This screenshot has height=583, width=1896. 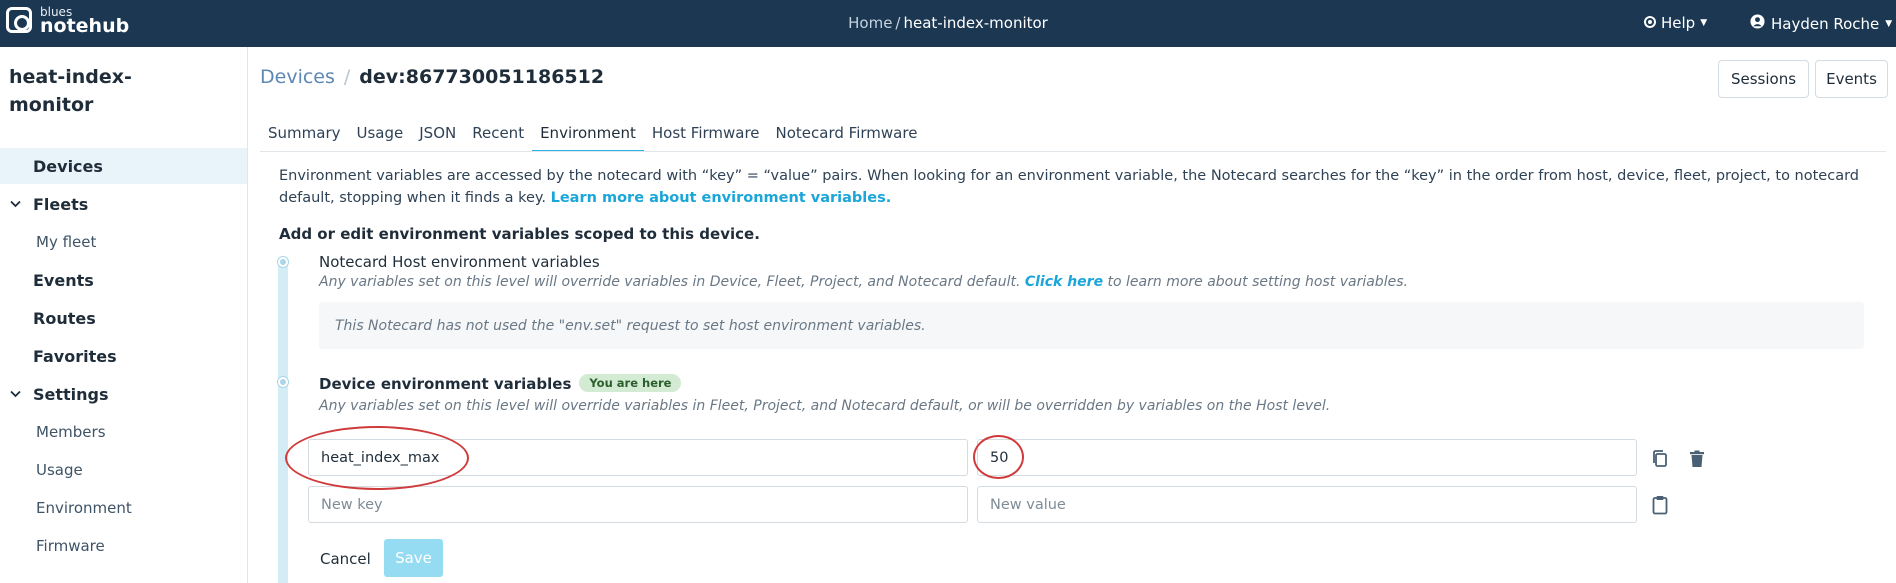 What do you see at coordinates (1660, 505) in the screenshot?
I see `paste-icon` at bounding box center [1660, 505].